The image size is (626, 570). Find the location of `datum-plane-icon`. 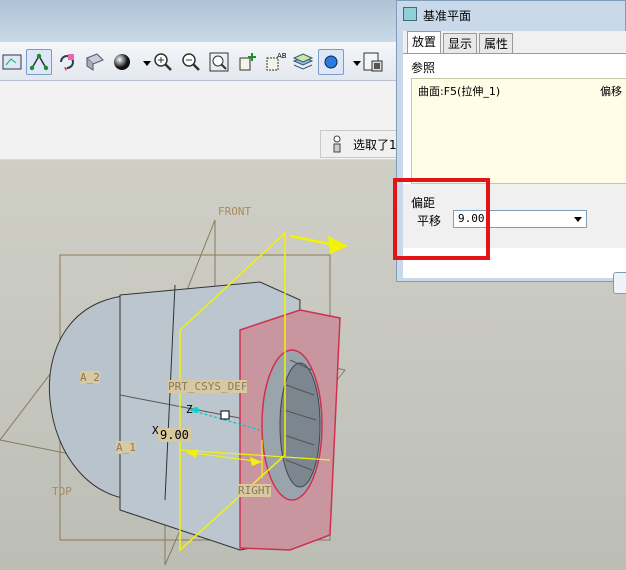

datum-plane-icon is located at coordinates (247, 62).